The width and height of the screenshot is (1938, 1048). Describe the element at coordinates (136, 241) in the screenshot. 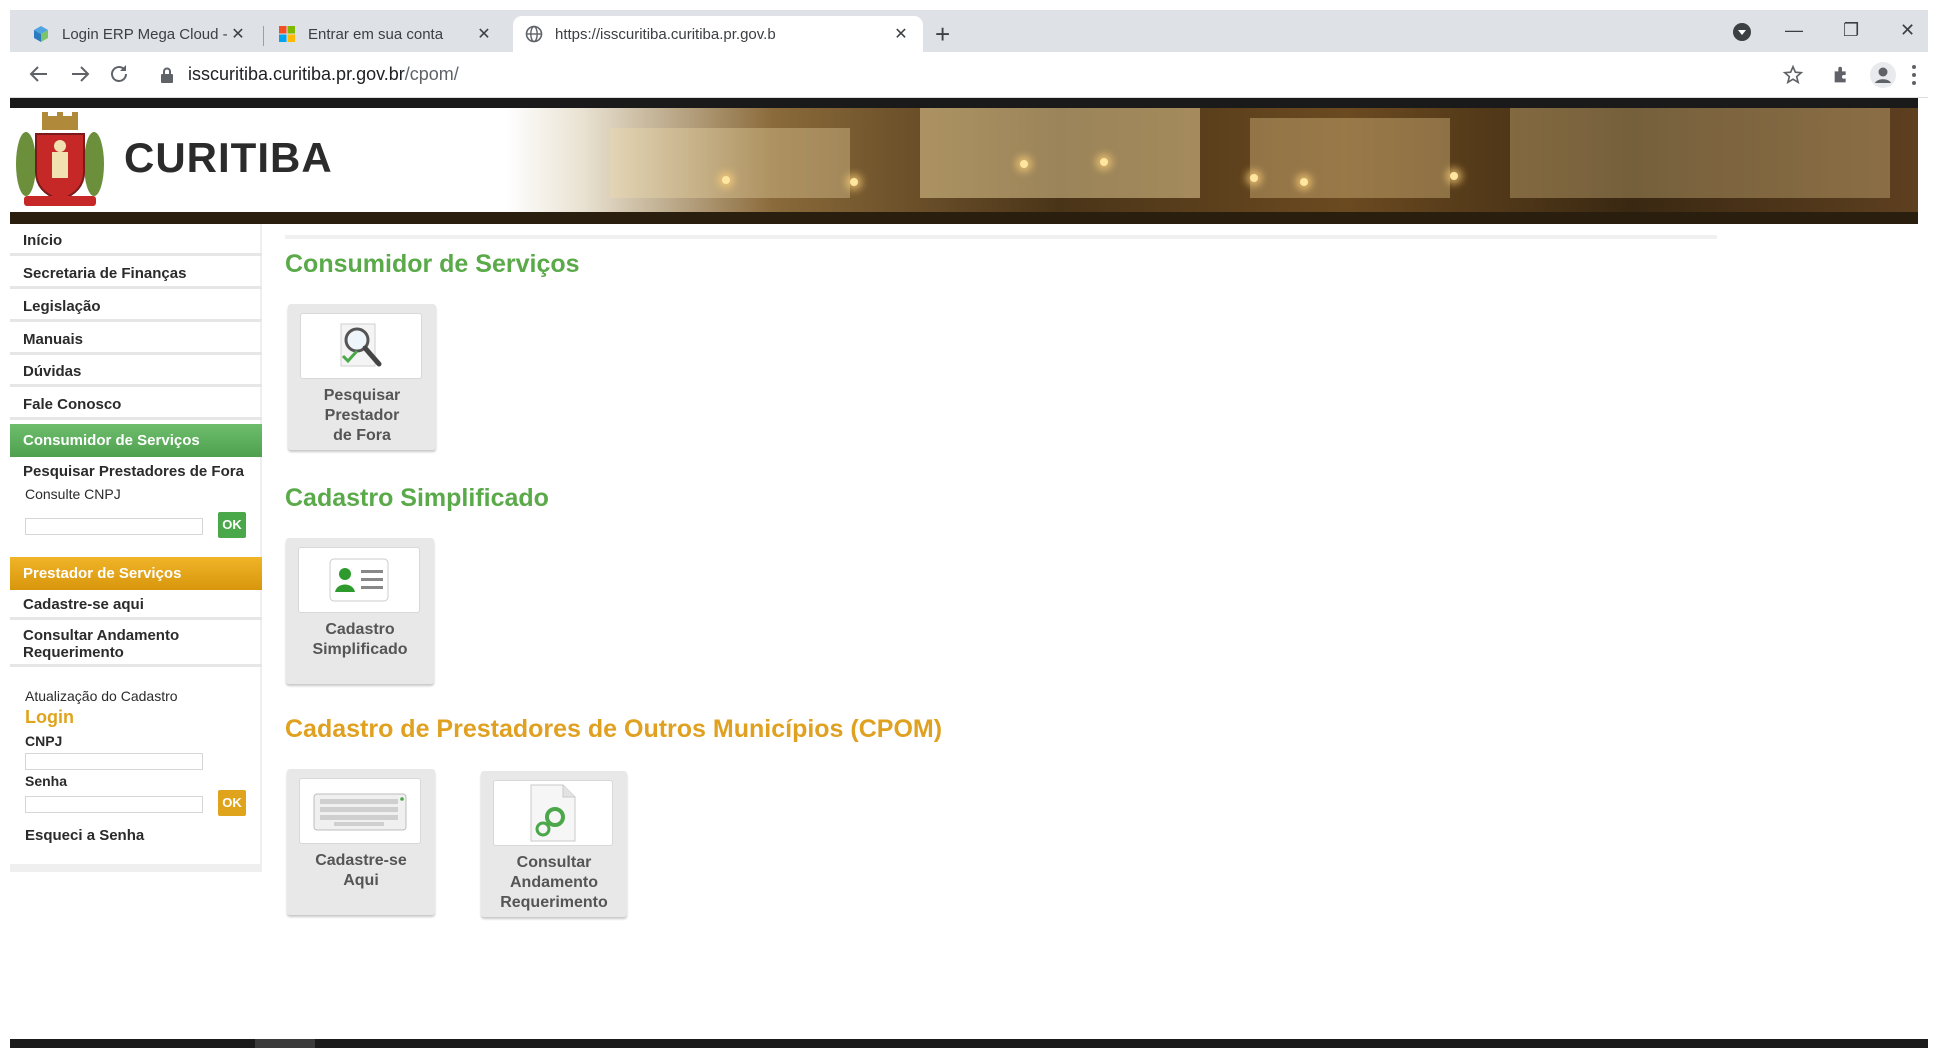

I see `sidebar-item-inicio: Início` at that location.